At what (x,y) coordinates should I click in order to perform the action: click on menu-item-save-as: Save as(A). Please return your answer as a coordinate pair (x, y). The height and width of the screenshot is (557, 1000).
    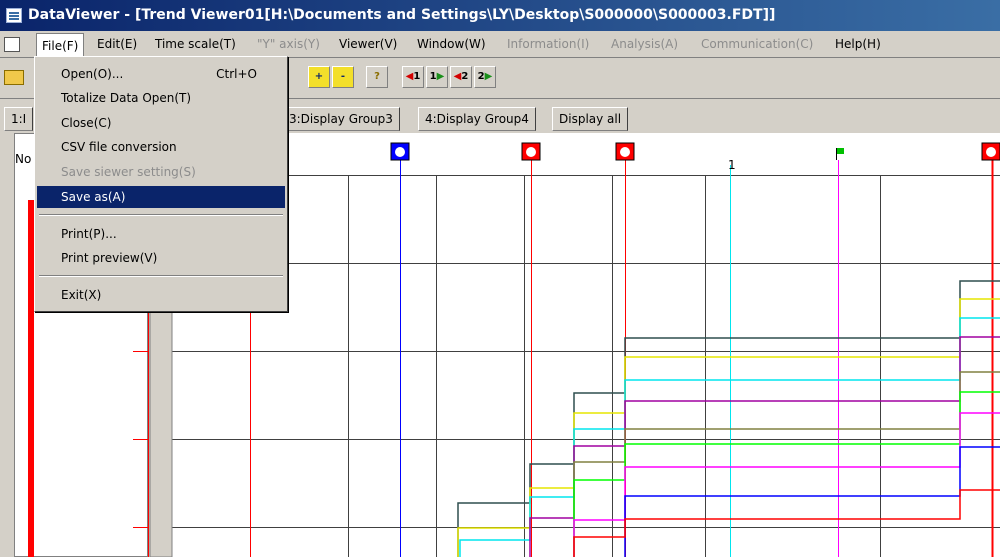
    Looking at the image, I should click on (161, 197).